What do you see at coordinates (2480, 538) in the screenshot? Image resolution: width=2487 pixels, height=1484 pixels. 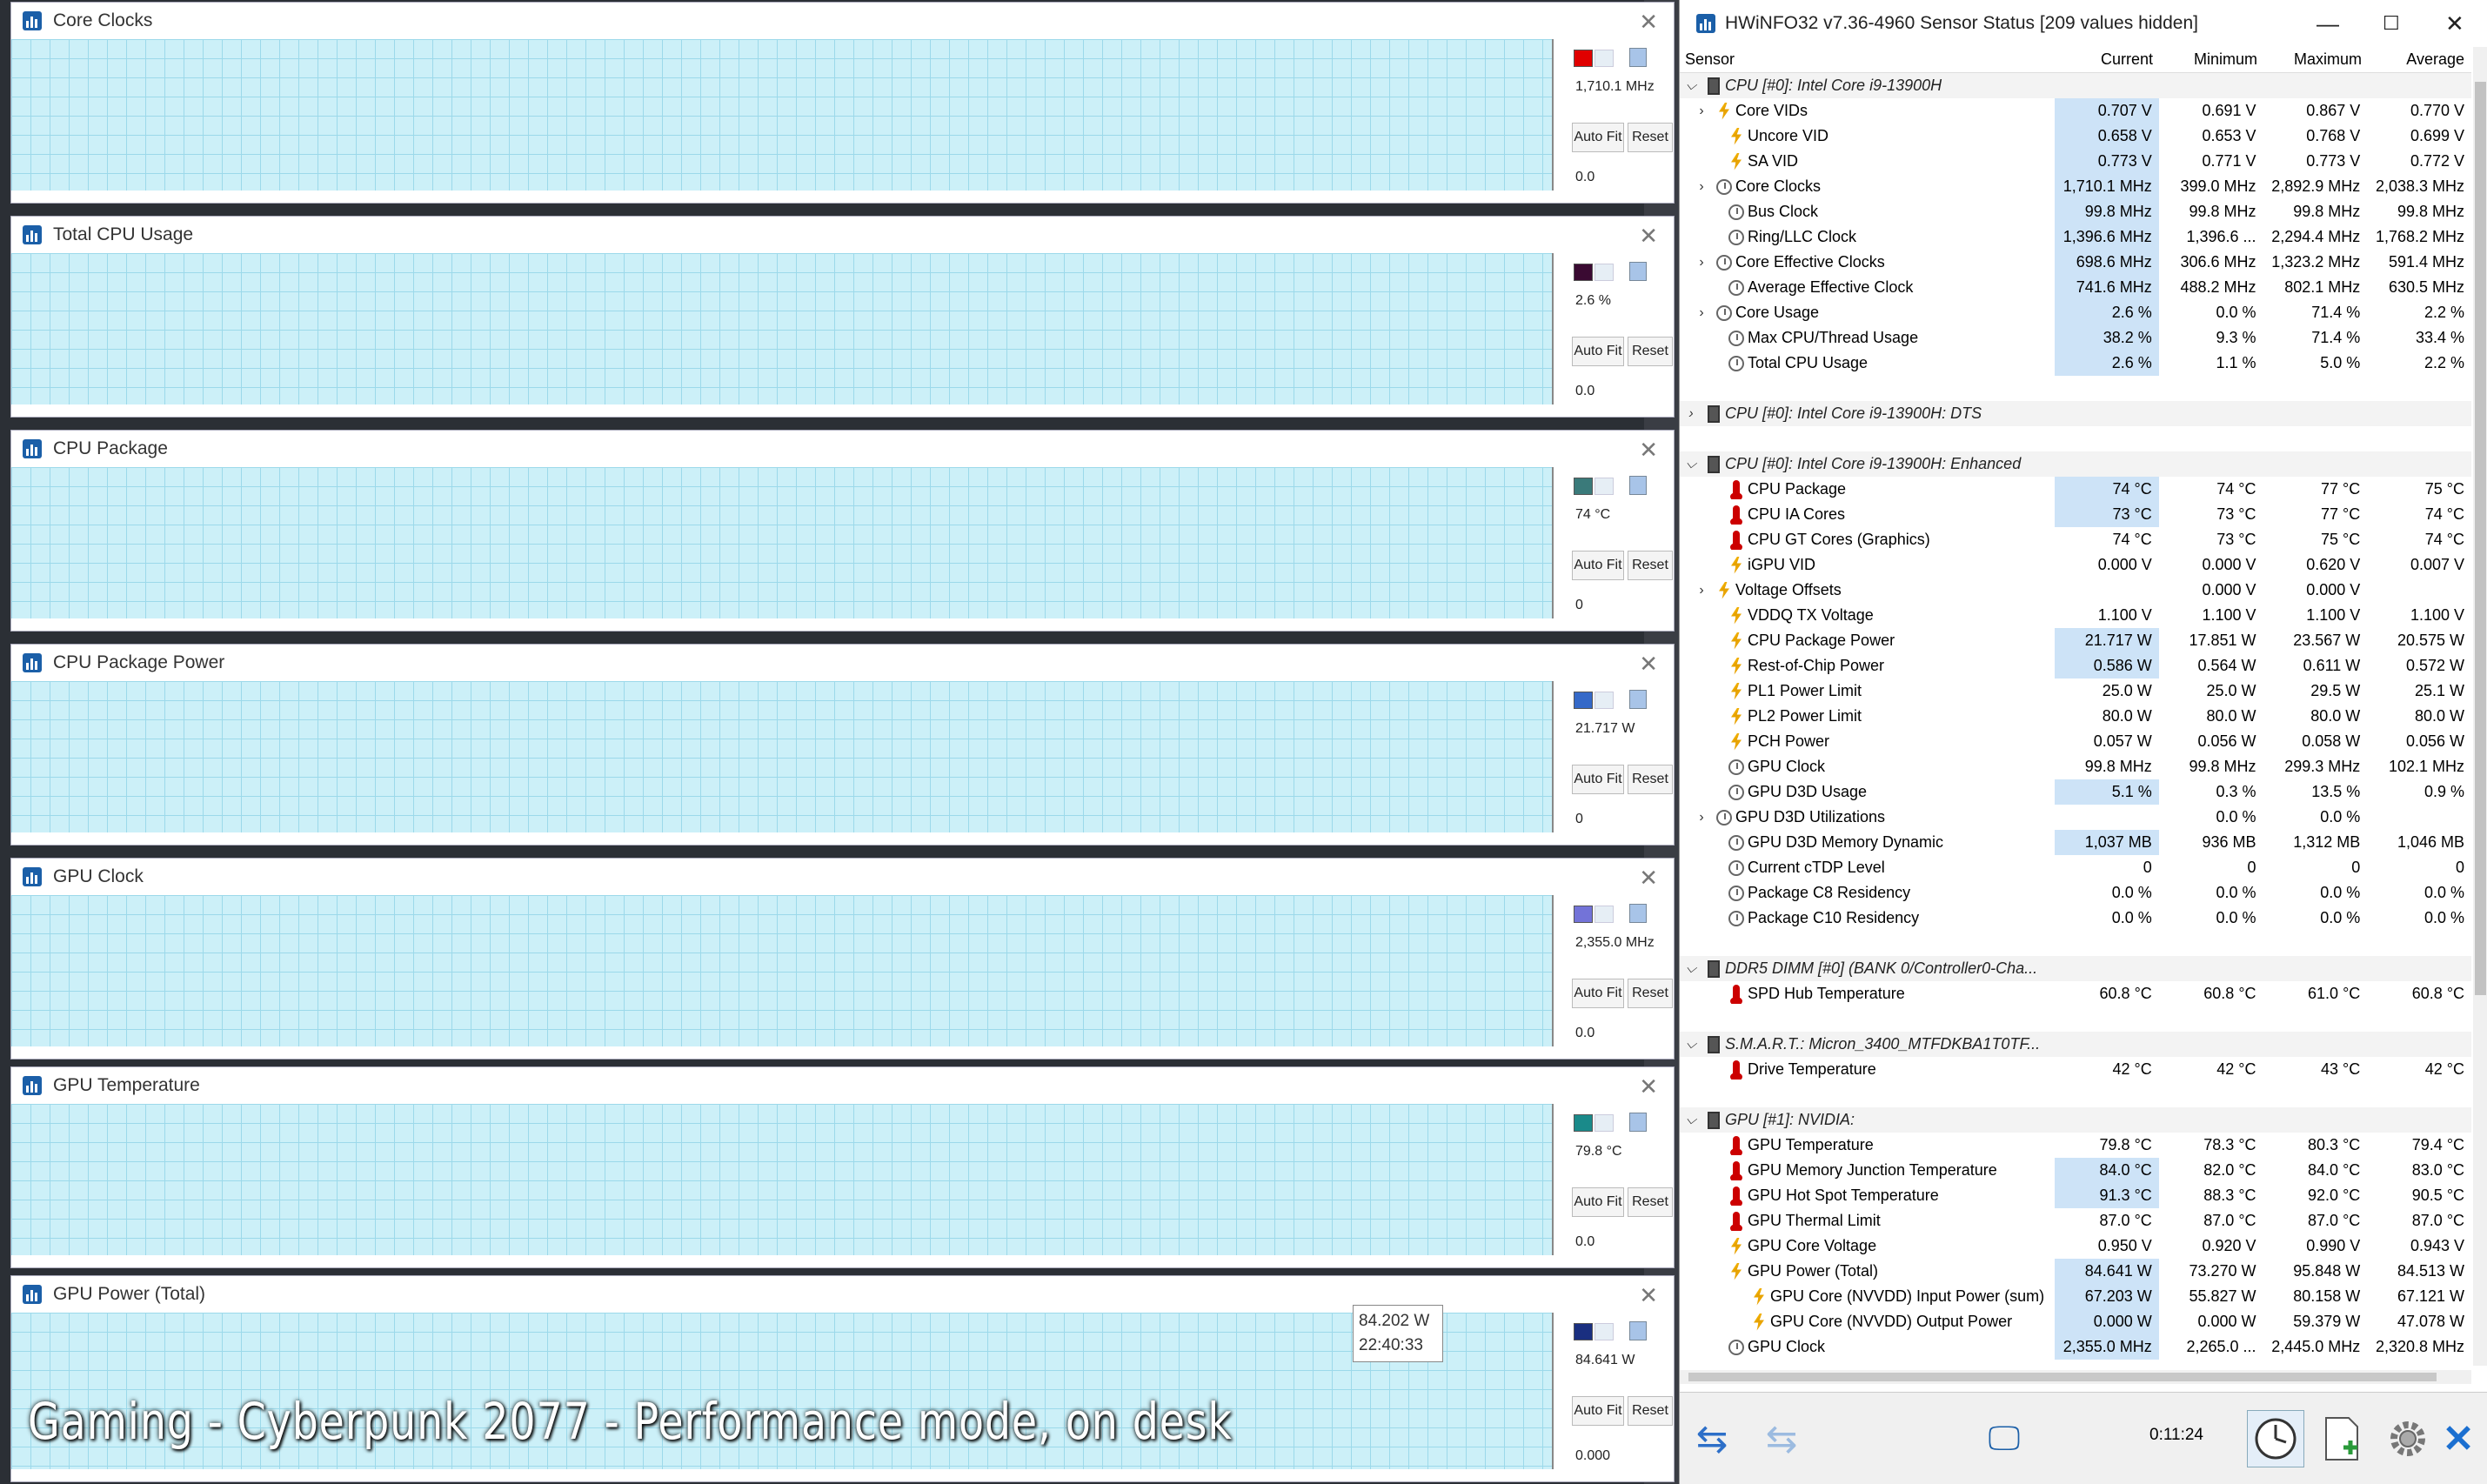 I see `scroll-thumb` at bounding box center [2480, 538].